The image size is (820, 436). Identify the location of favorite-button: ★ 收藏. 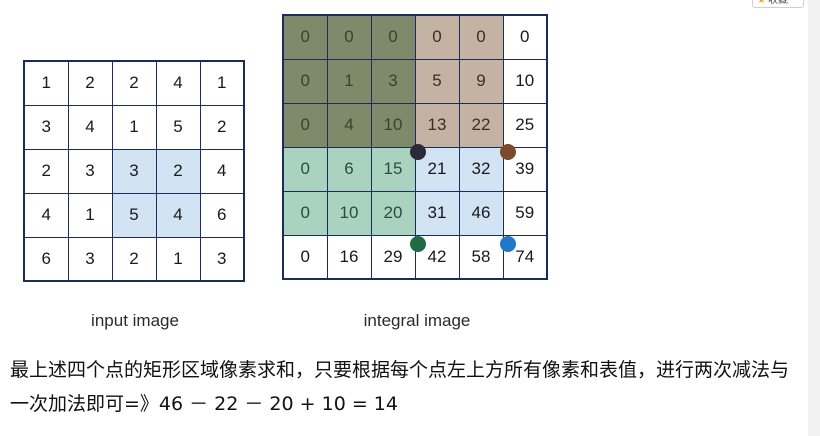
(778, 4).